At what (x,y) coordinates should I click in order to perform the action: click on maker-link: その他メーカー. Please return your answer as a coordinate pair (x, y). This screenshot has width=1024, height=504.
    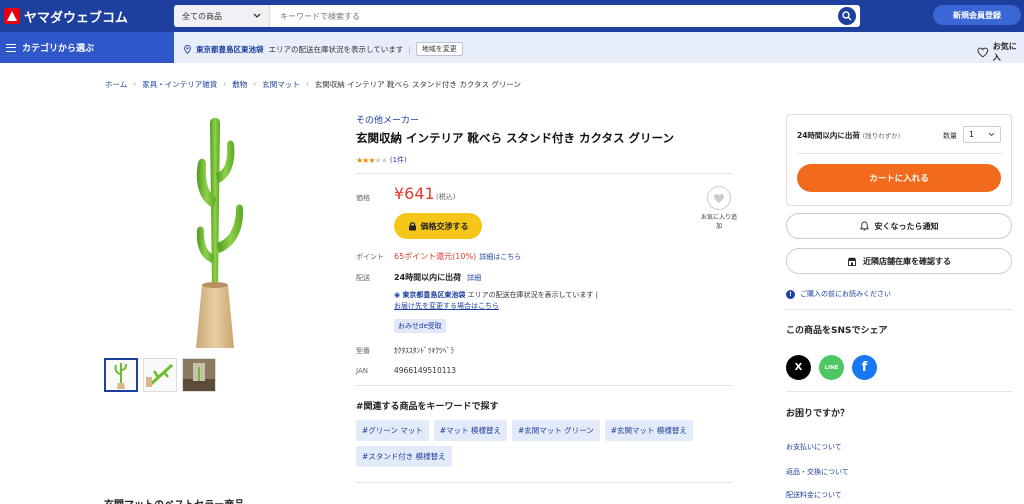
    Looking at the image, I should click on (387, 119).